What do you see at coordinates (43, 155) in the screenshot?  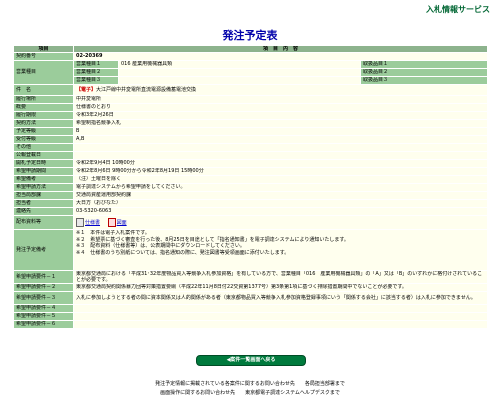 I see `label-announce-date: 公報登載日` at bounding box center [43, 155].